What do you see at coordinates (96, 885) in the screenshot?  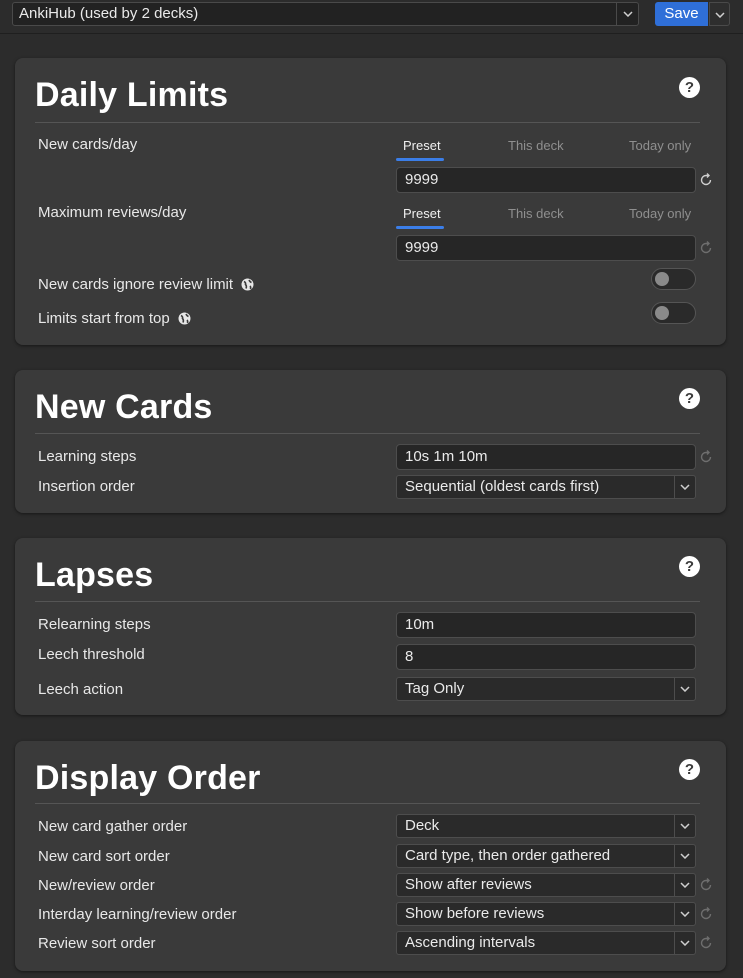 I see `new-review-order-label: New/review order` at bounding box center [96, 885].